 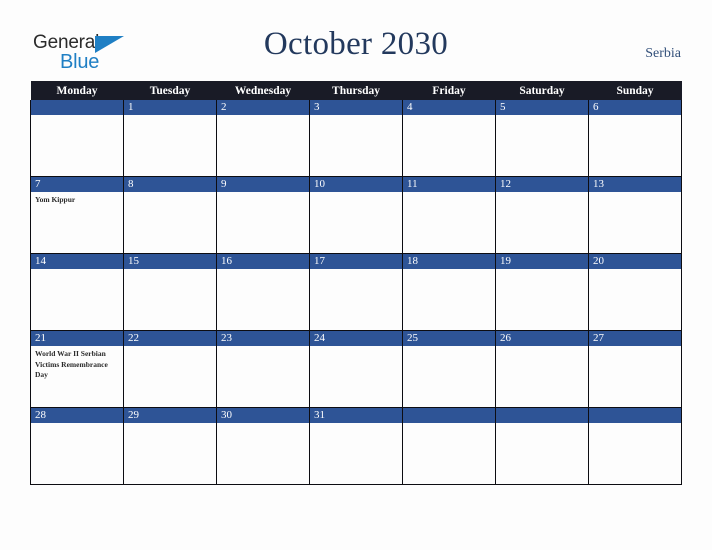 What do you see at coordinates (170, 446) in the screenshot?
I see `calendar-day-cell: 29` at bounding box center [170, 446].